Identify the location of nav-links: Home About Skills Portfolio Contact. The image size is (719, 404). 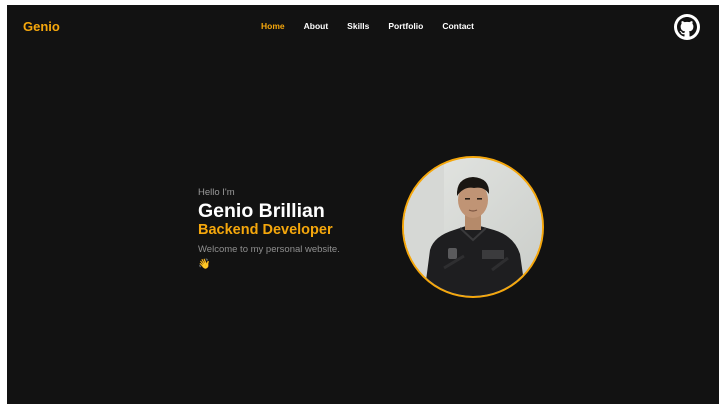
(377, 26).